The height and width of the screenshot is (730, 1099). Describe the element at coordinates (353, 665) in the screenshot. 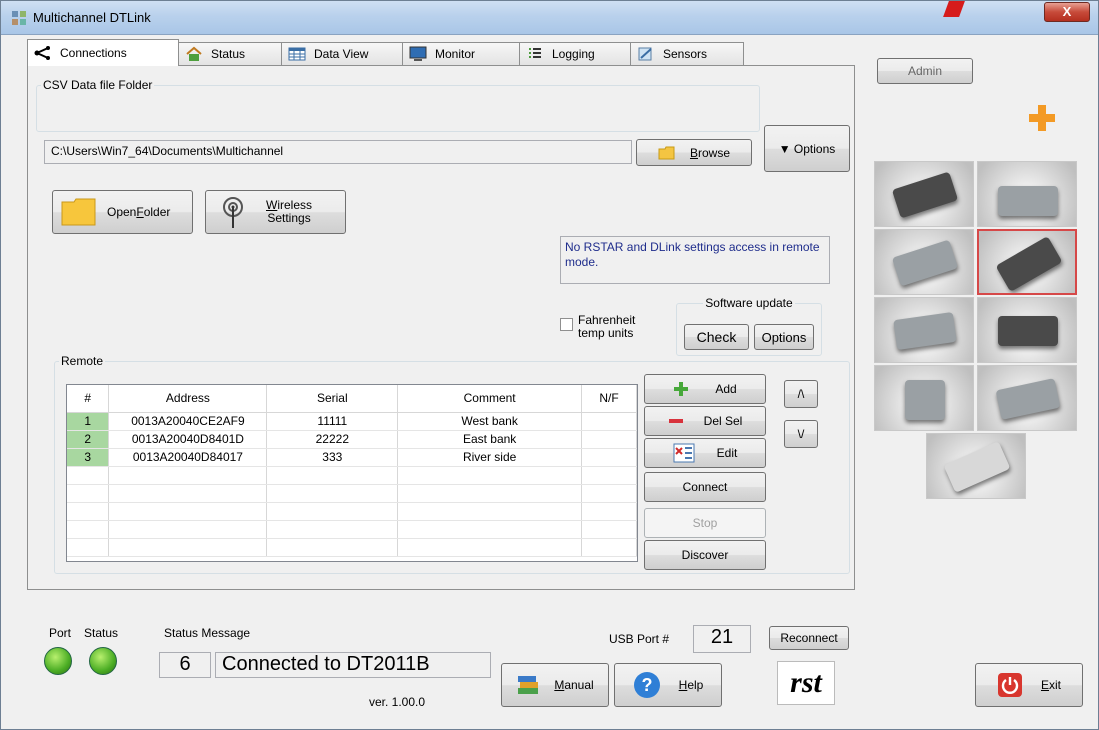

I see `status-message-field: Connected to DT2011B` at that location.